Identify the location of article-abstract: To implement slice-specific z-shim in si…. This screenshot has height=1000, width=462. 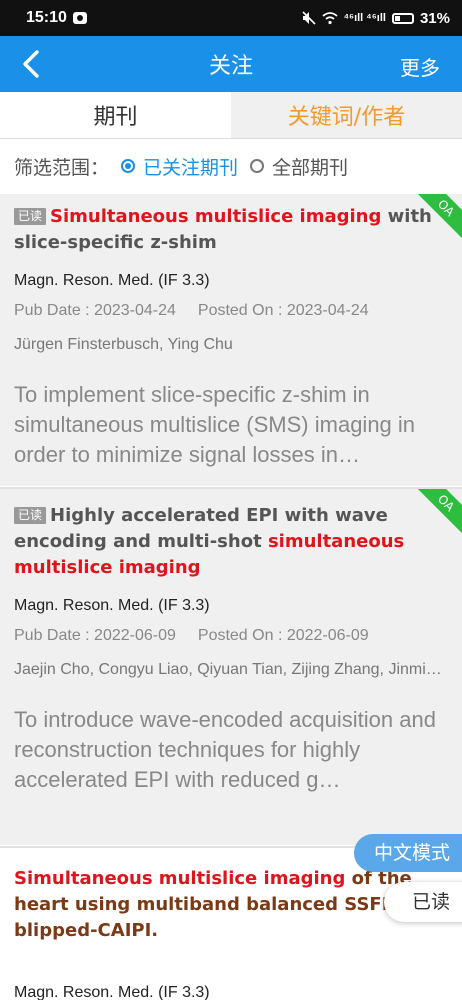
(215, 424).